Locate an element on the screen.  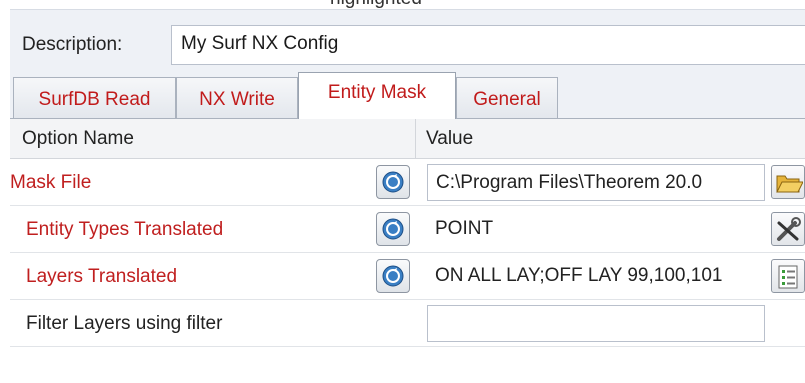
column-header-value: Value is located at coordinates (450, 138).